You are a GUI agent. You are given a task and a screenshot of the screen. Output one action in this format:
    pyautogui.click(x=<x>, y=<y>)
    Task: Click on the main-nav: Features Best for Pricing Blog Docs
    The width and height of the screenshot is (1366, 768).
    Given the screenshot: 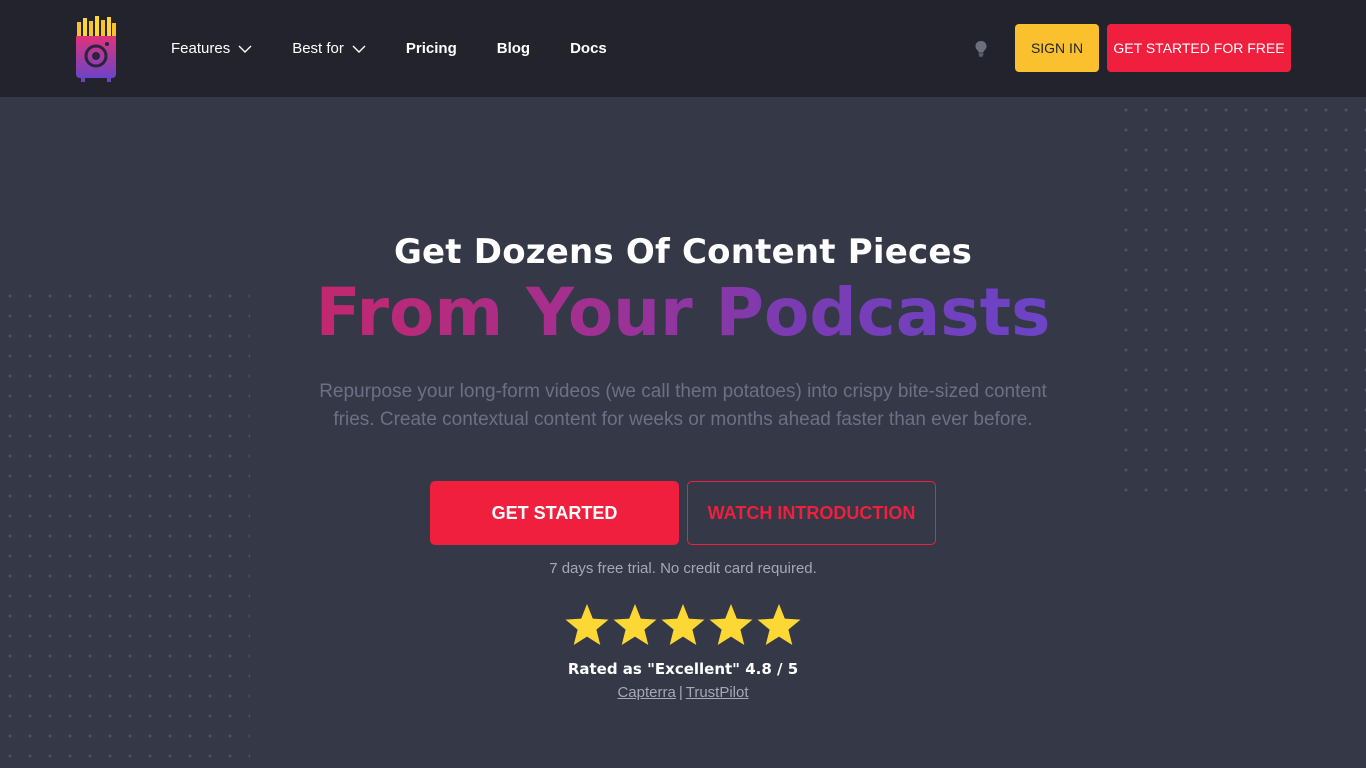 What is the action you would take?
    pyautogui.click(x=409, y=48)
    